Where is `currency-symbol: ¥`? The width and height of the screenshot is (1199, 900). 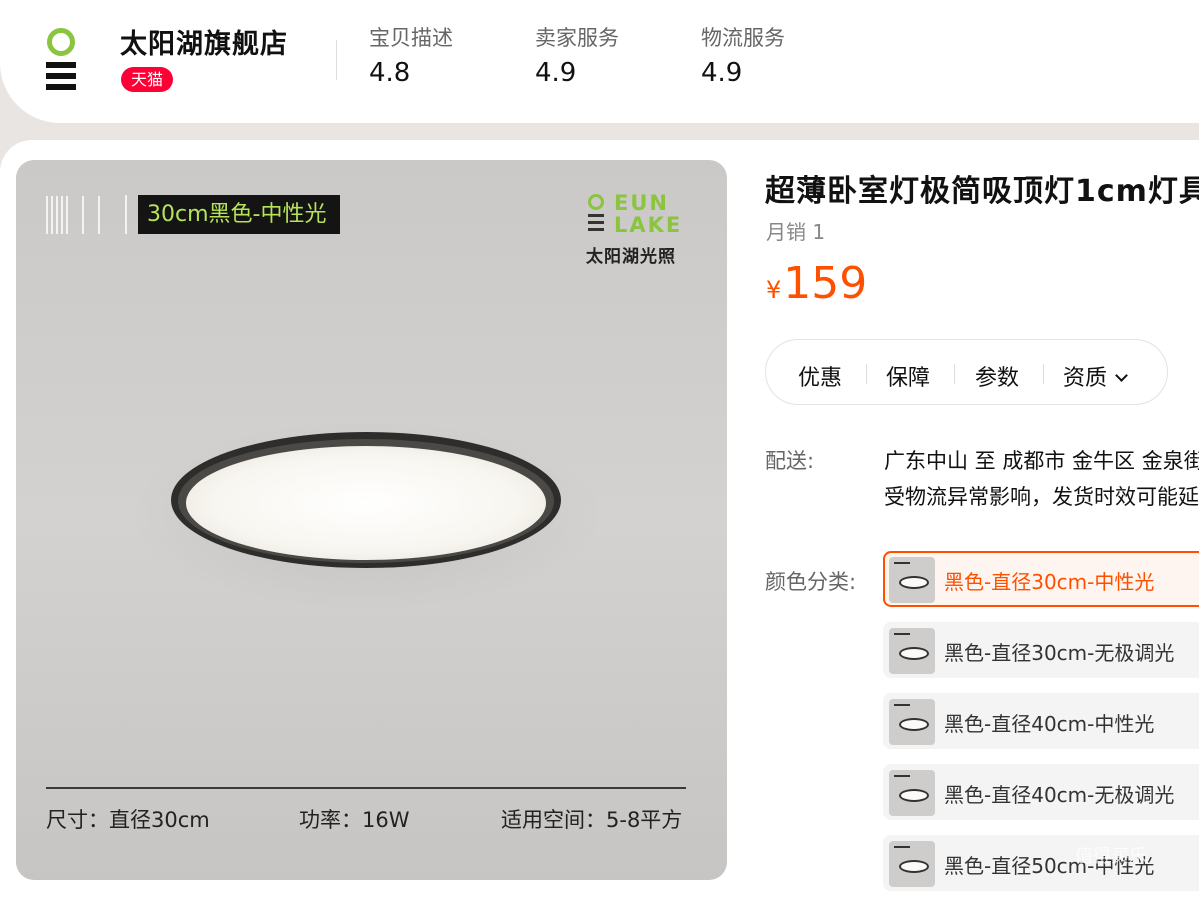
currency-symbol: ¥ is located at coordinates (774, 290).